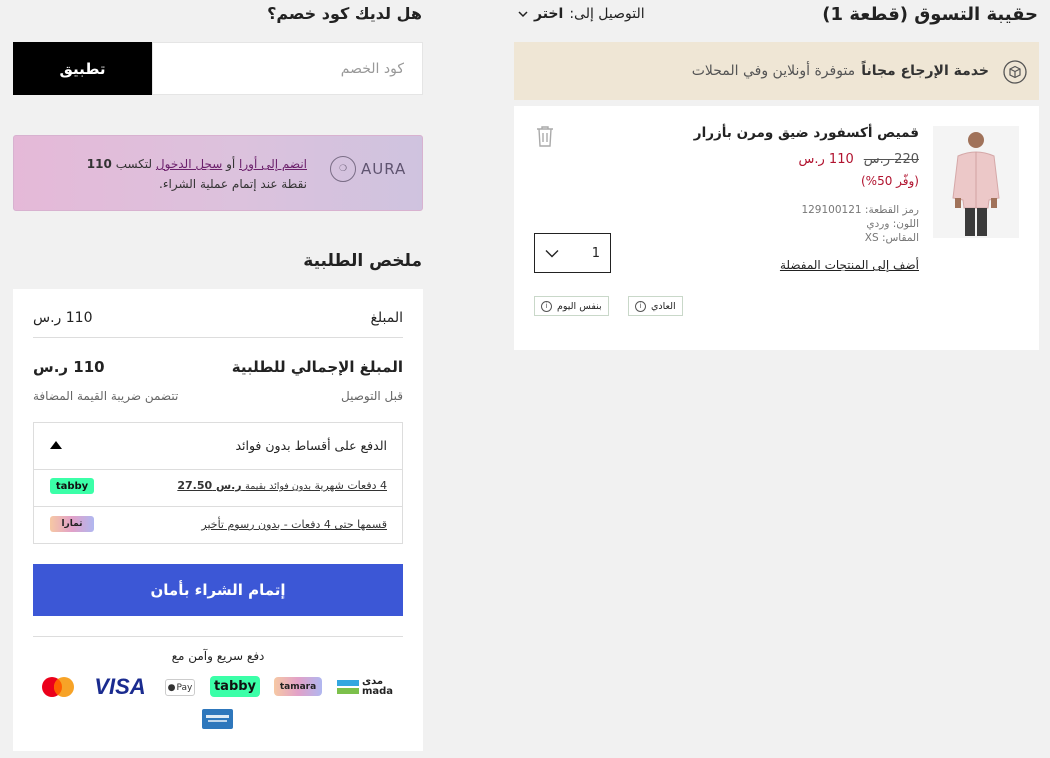 This screenshot has width=1050, height=758. Describe the element at coordinates (607, 14) in the screenshot. I see `delivery-label: التوصيل إلى:` at that location.